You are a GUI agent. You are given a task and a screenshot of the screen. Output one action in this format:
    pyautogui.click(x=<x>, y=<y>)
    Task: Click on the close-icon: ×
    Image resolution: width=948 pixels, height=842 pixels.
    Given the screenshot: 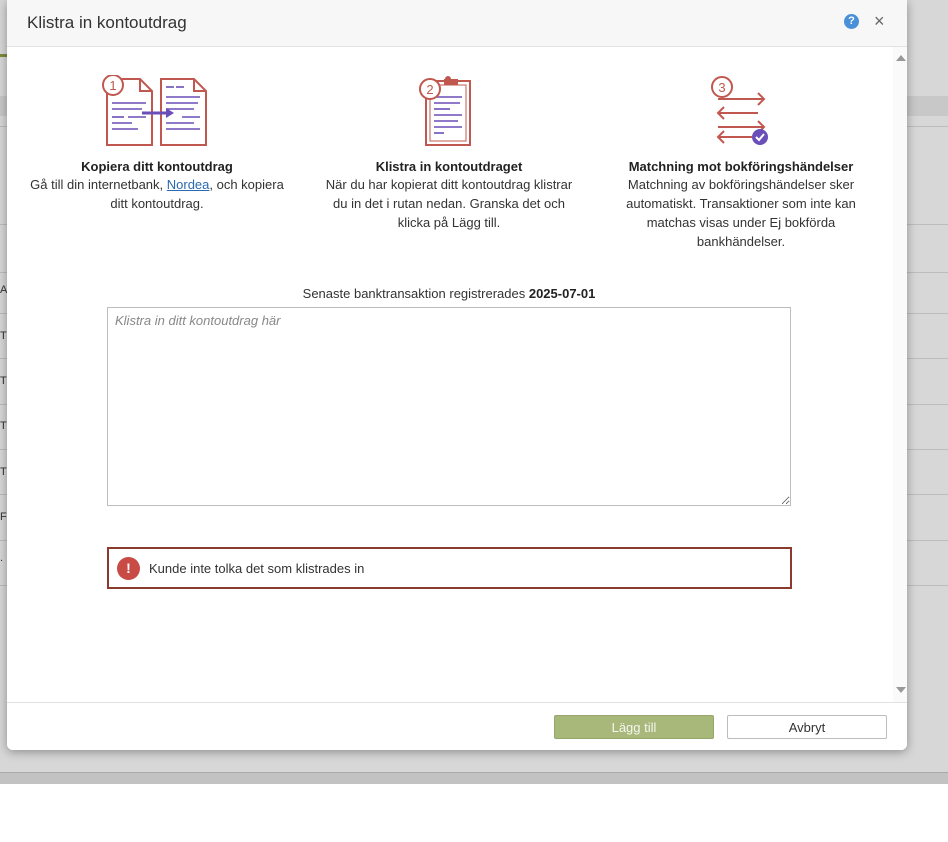 What is the action you would take?
    pyautogui.click(x=879, y=21)
    